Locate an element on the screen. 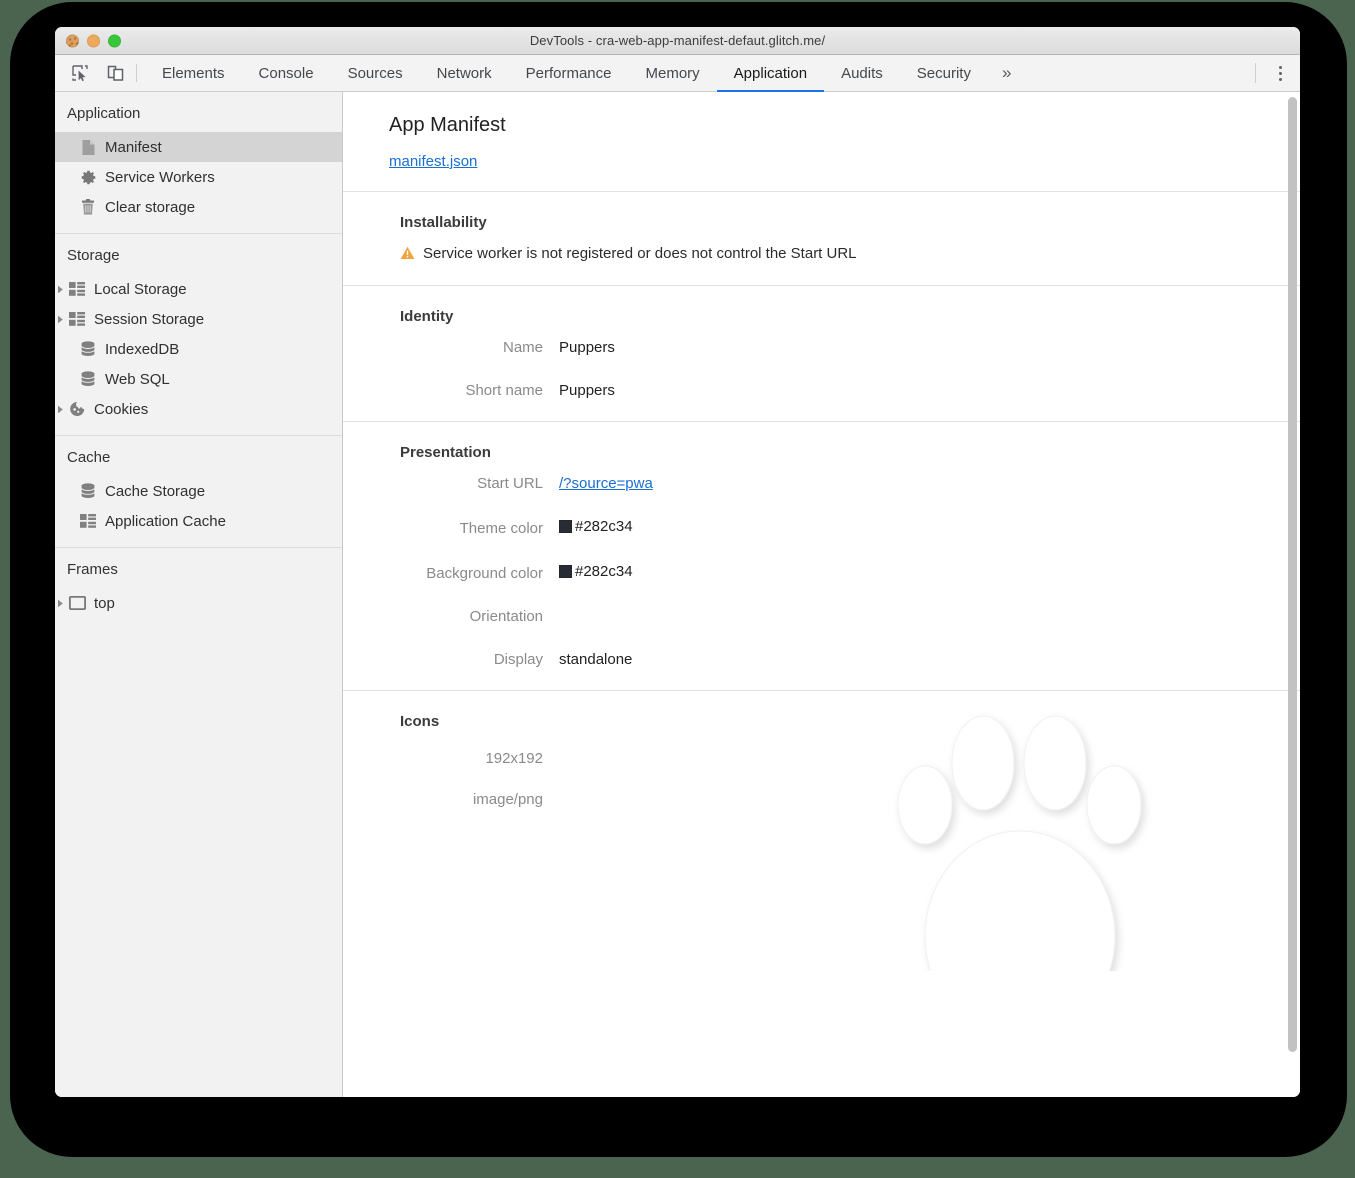 This screenshot has height=1178, width=1355. tab-network: Network is located at coordinates (464, 73).